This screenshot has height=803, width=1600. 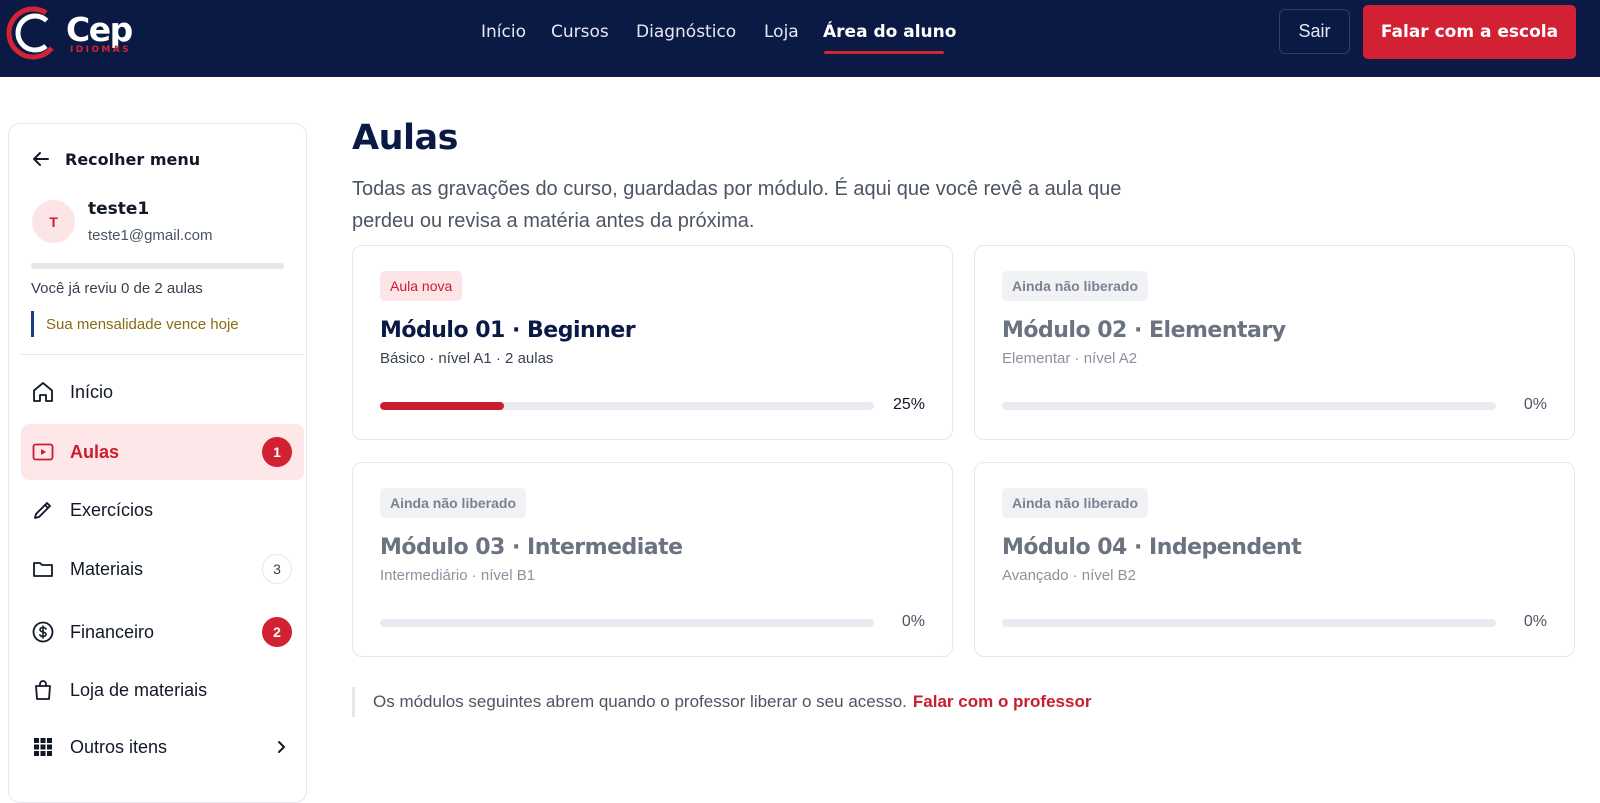 I want to click on sidebar-item-label: Financeiro, so click(x=112, y=631).